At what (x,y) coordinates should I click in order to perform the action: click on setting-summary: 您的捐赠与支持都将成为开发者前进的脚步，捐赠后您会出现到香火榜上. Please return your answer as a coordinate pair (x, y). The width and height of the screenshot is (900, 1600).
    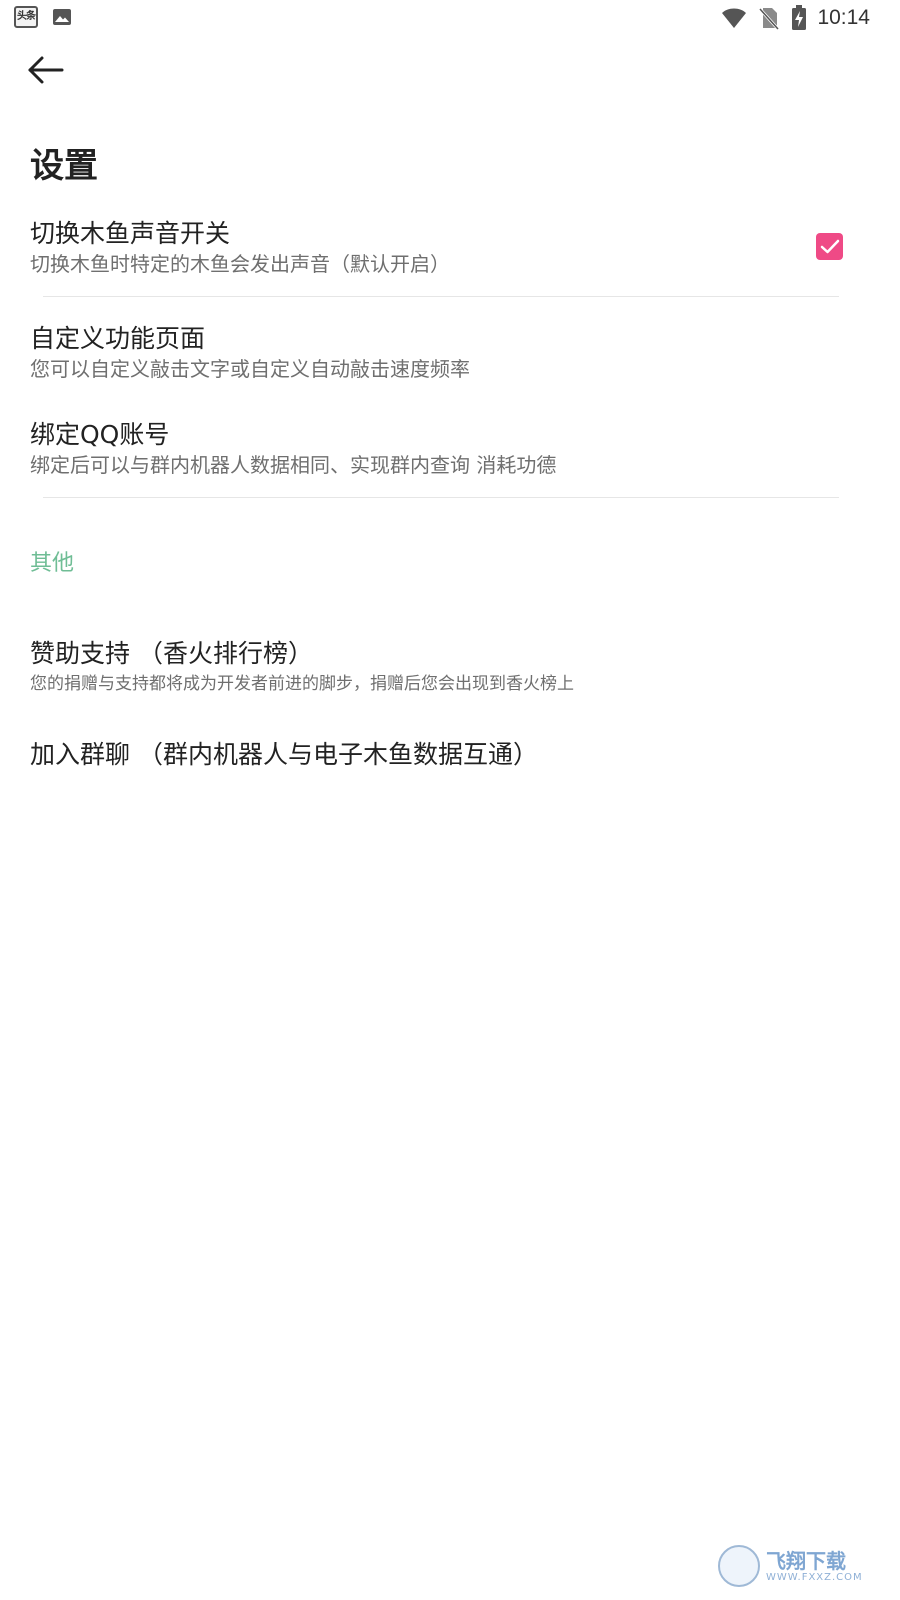
    Looking at the image, I should click on (302, 684).